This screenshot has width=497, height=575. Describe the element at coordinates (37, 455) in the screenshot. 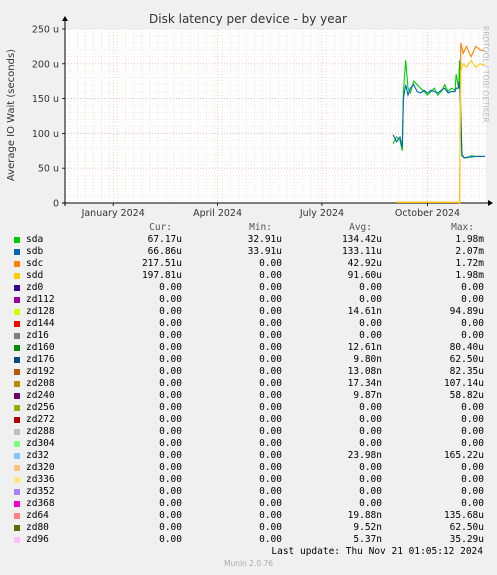

I see `legend-name: zd32` at that location.